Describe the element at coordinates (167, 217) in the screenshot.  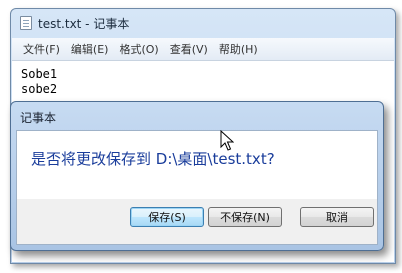
I see `save-button: 保存(S)` at that location.